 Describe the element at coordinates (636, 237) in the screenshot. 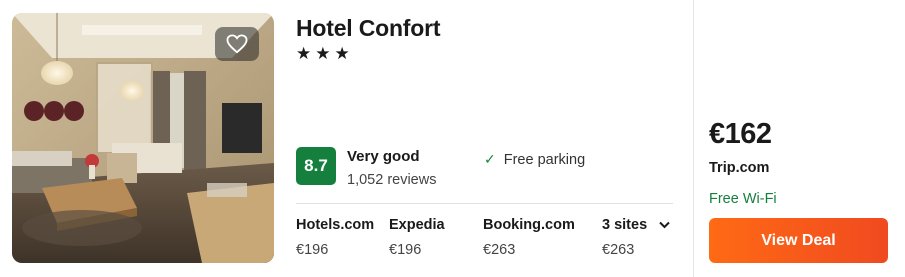

I see `more-sites-dropdown: 3 sites €263` at that location.